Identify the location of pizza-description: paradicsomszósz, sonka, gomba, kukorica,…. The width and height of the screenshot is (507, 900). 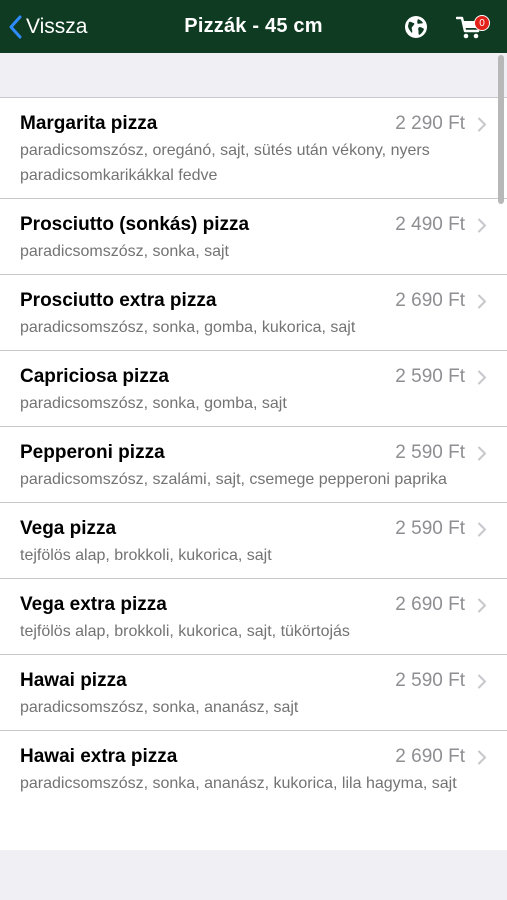
(188, 327).